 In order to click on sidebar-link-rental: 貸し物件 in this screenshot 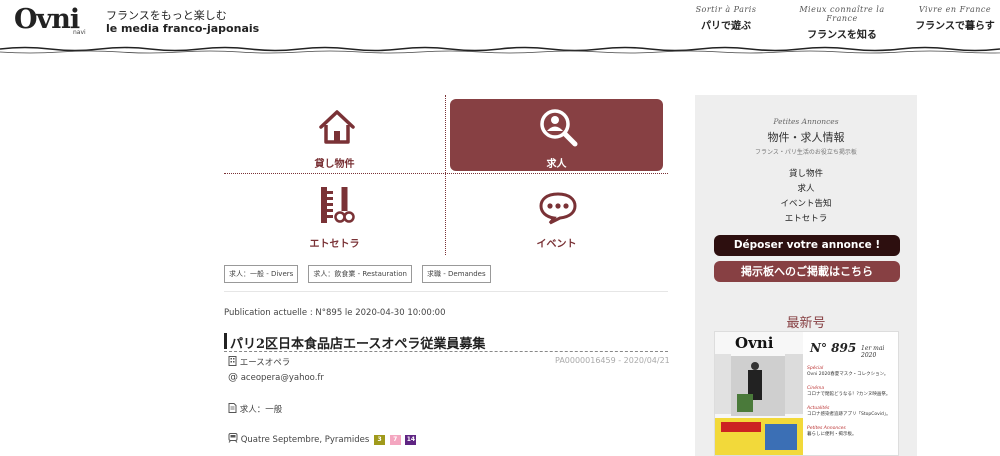, I will do `click(806, 173)`.